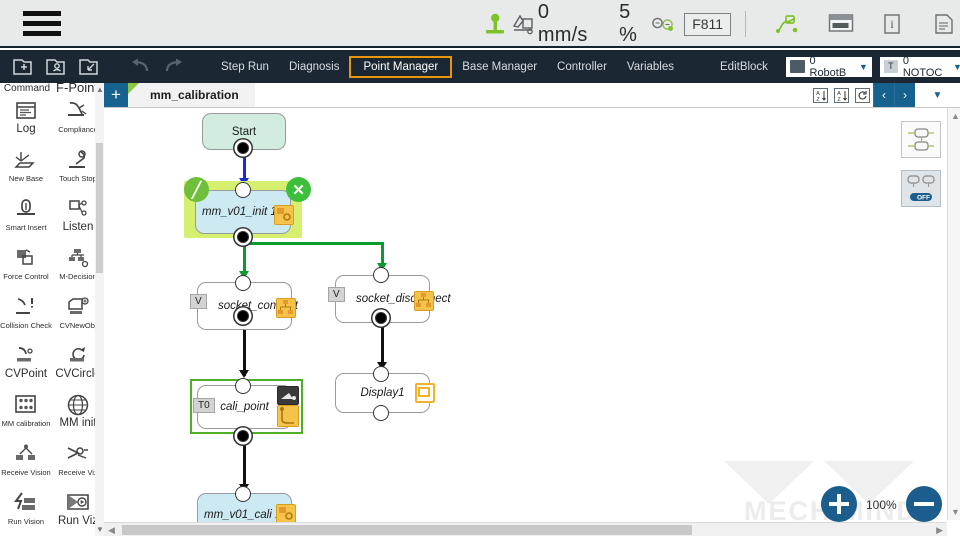  I want to click on new-project-icon, so click(22, 66).